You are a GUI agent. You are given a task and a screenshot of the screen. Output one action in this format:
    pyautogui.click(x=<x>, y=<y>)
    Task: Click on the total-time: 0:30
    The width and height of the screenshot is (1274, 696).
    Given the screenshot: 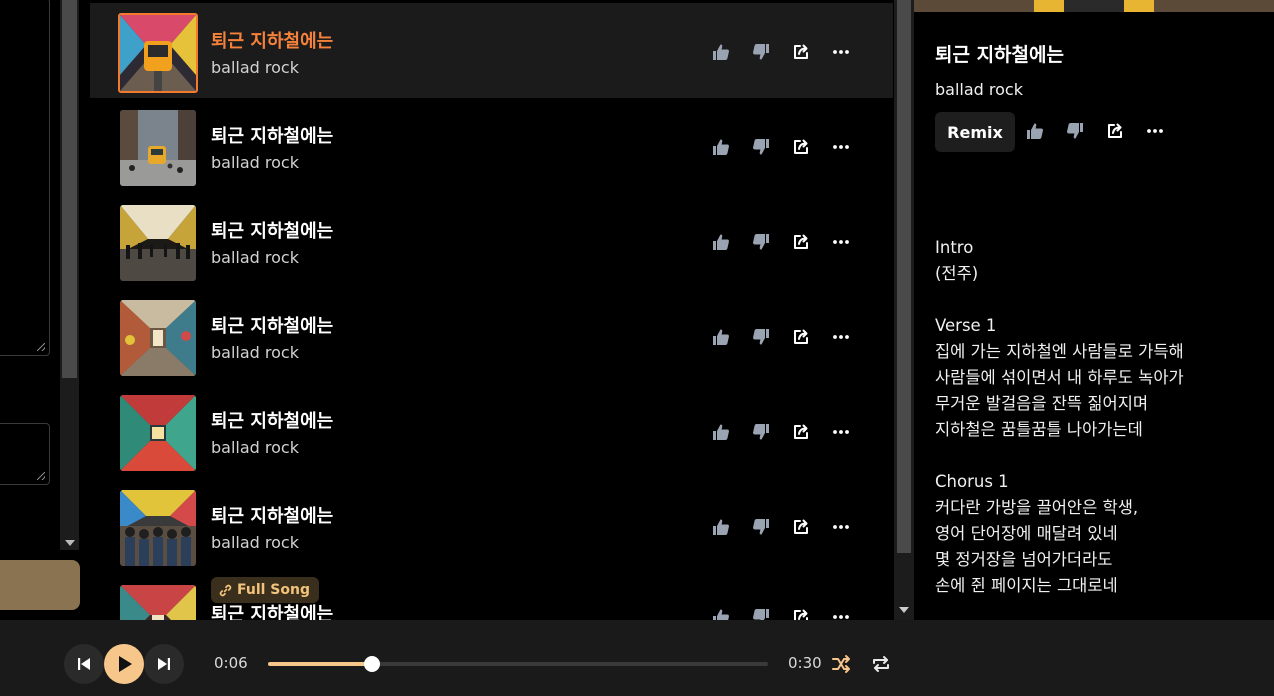 What is the action you would take?
    pyautogui.click(x=805, y=663)
    